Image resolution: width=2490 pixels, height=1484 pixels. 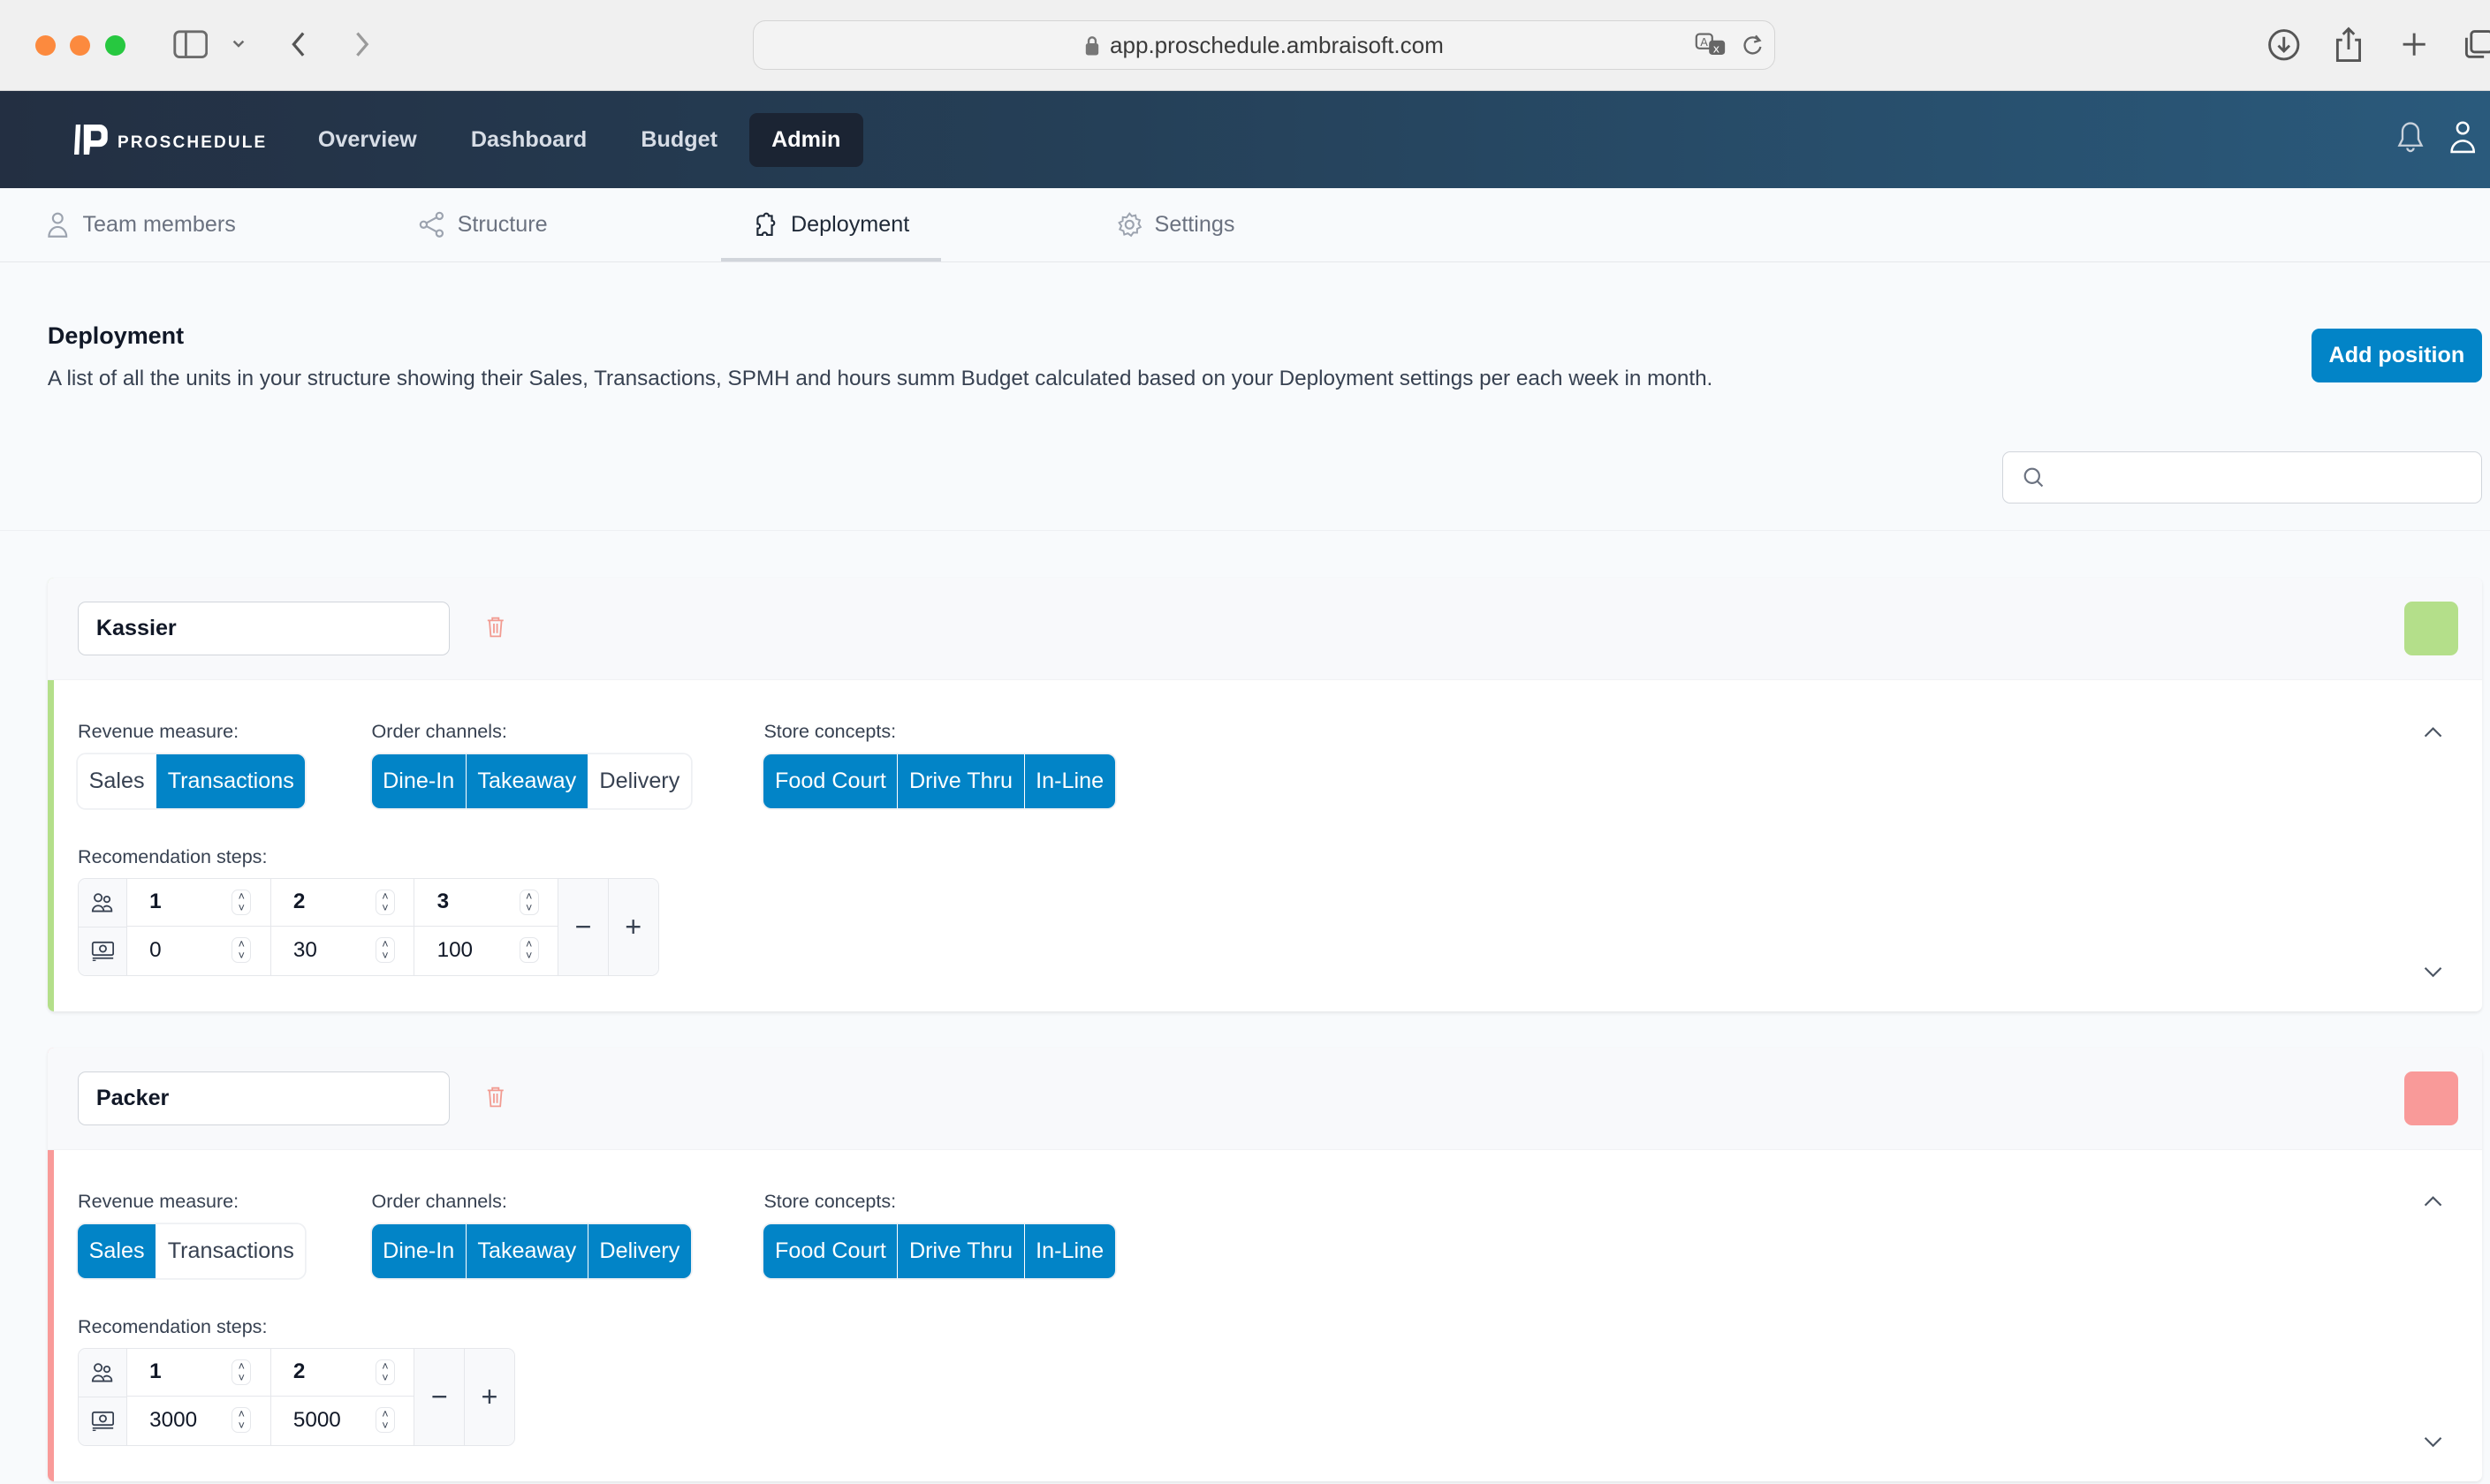 I want to click on tab-structure: Structure, so click(x=483, y=224).